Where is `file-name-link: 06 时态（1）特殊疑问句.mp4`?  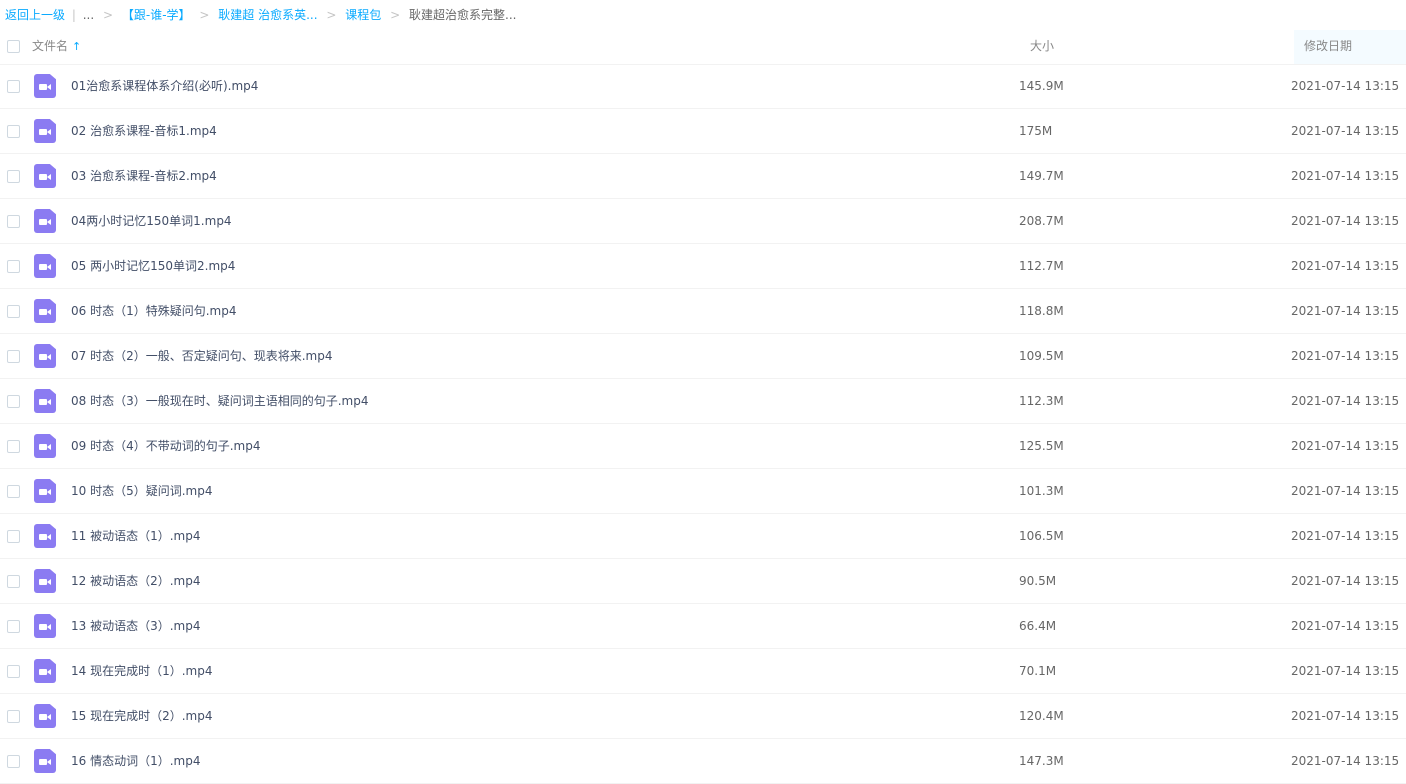
file-name-link: 06 时态（1）特殊疑问句.mp4 is located at coordinates (153, 311).